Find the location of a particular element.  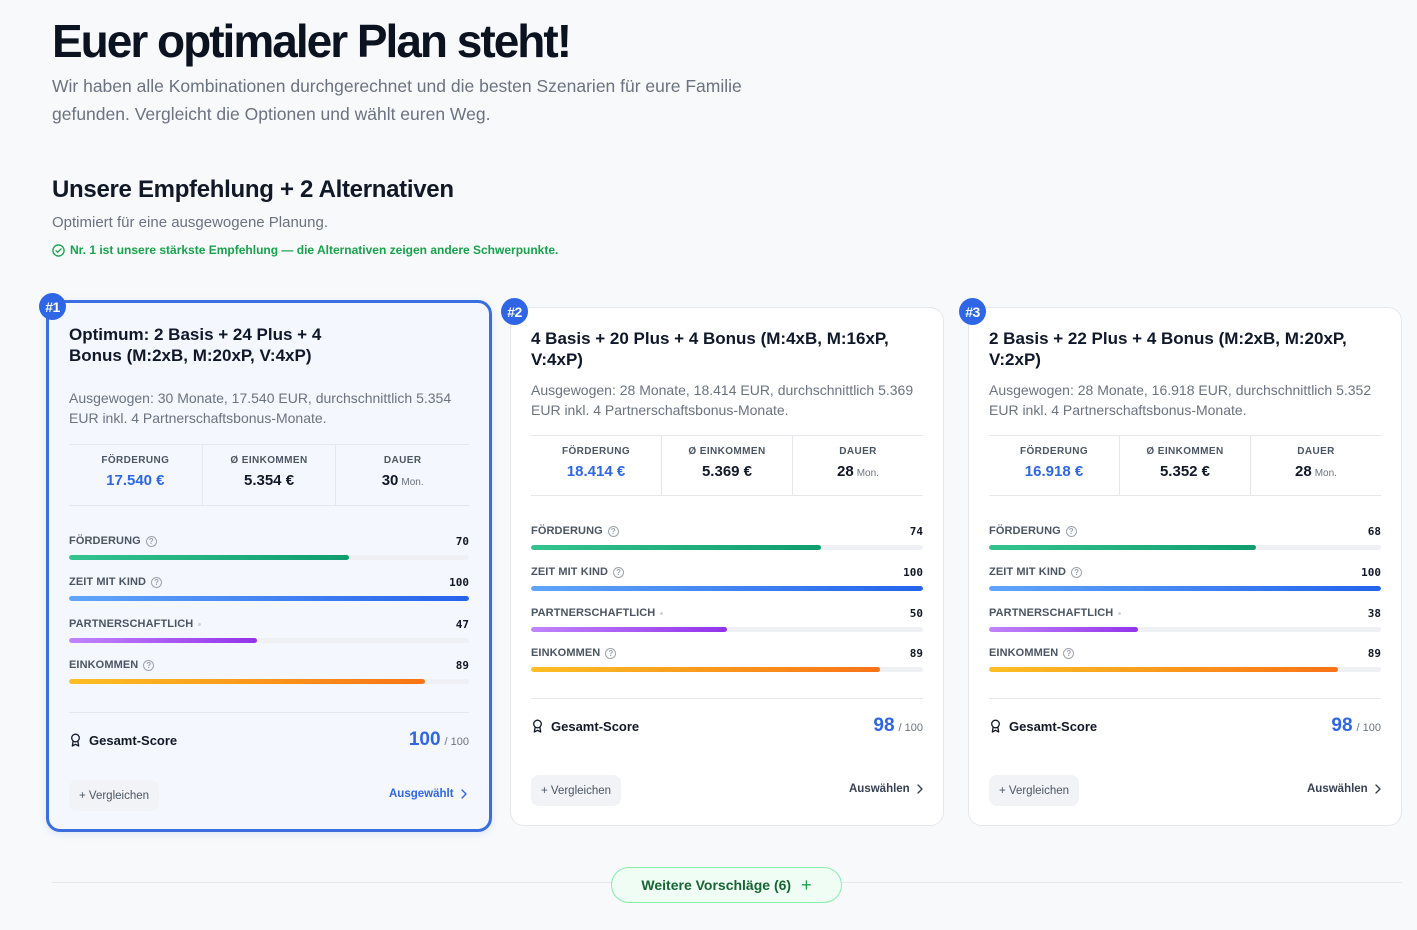

rank-badge: #1 is located at coordinates (52, 306).